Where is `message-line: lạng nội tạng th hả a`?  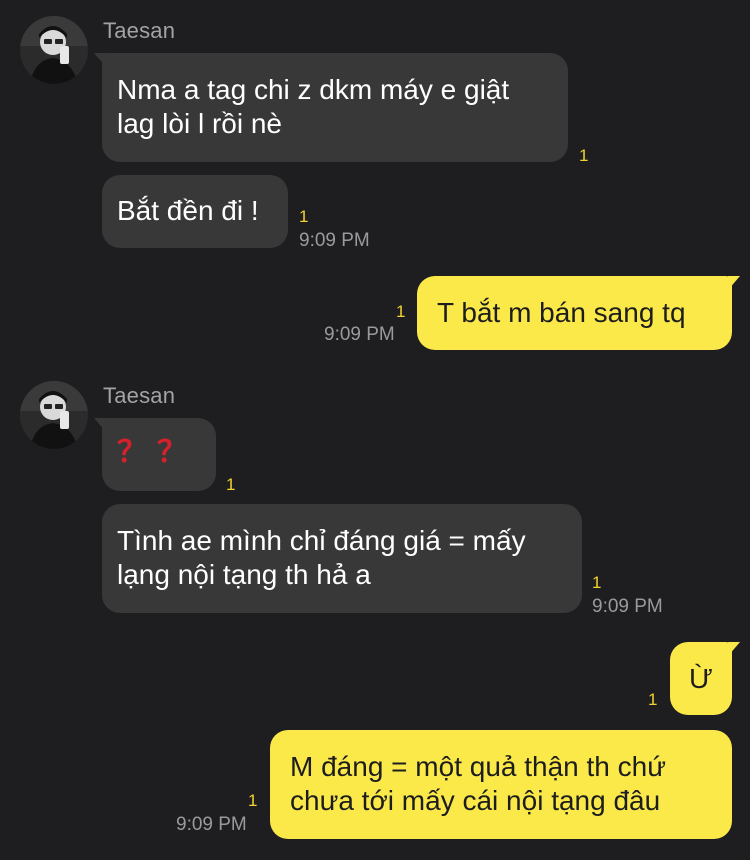
message-line: lạng nội tạng th hả a is located at coordinates (244, 574).